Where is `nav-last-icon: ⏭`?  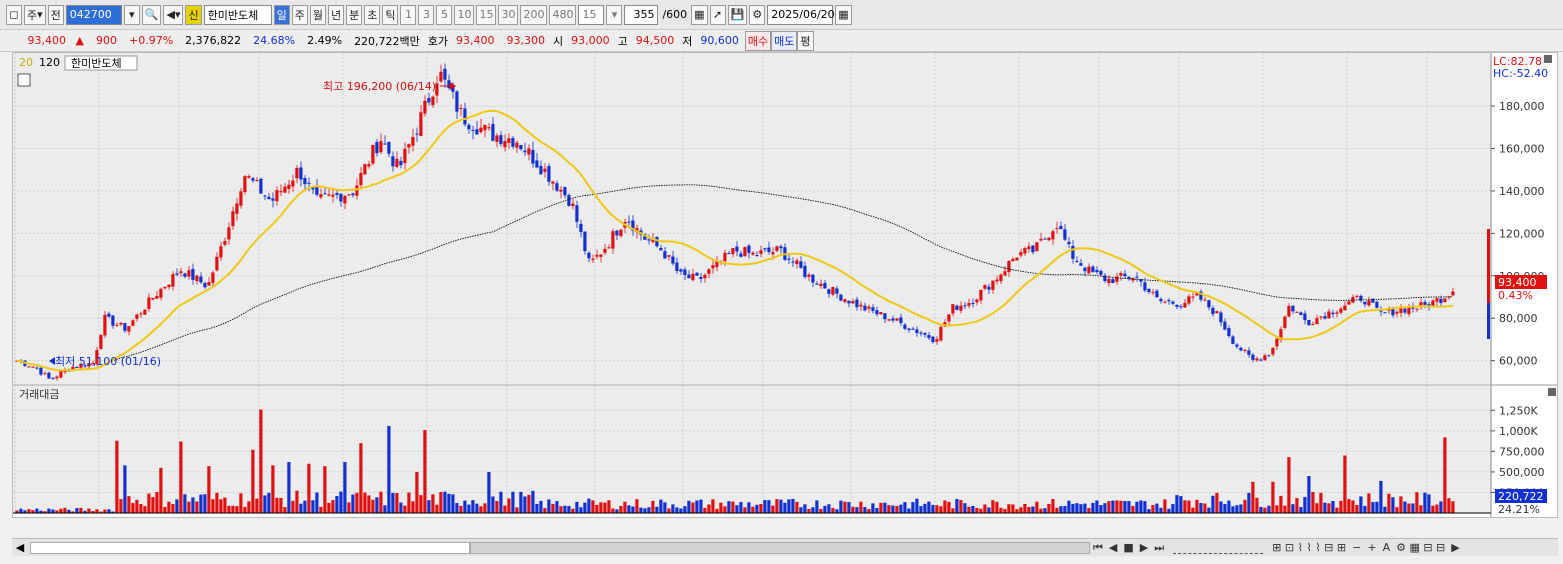
nav-last-icon: ⏭ is located at coordinates (1159, 548).